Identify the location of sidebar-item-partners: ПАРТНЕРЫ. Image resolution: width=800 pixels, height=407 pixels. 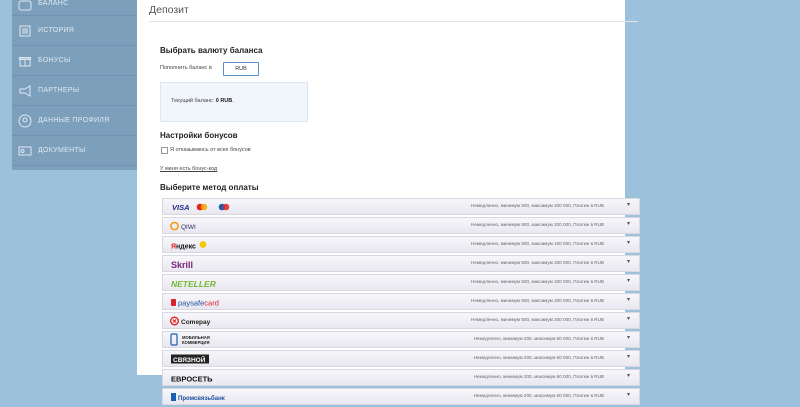
(74, 91).